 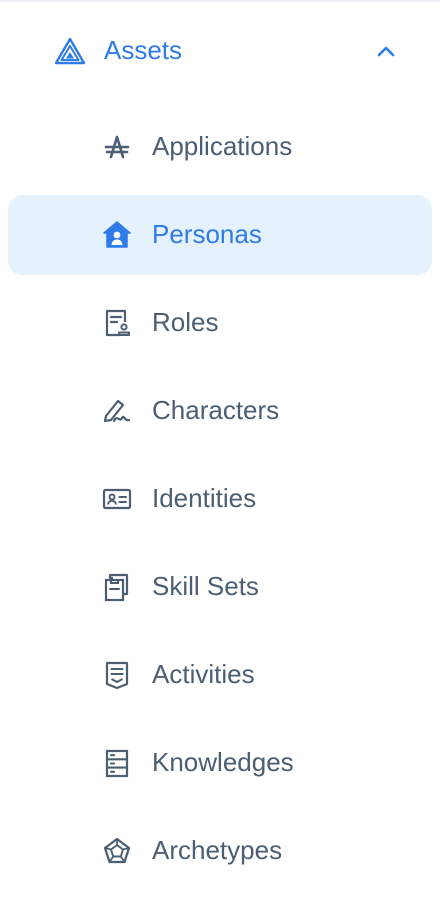 What do you see at coordinates (203, 674) in the screenshot?
I see `sidebar-item-label: Activities` at bounding box center [203, 674].